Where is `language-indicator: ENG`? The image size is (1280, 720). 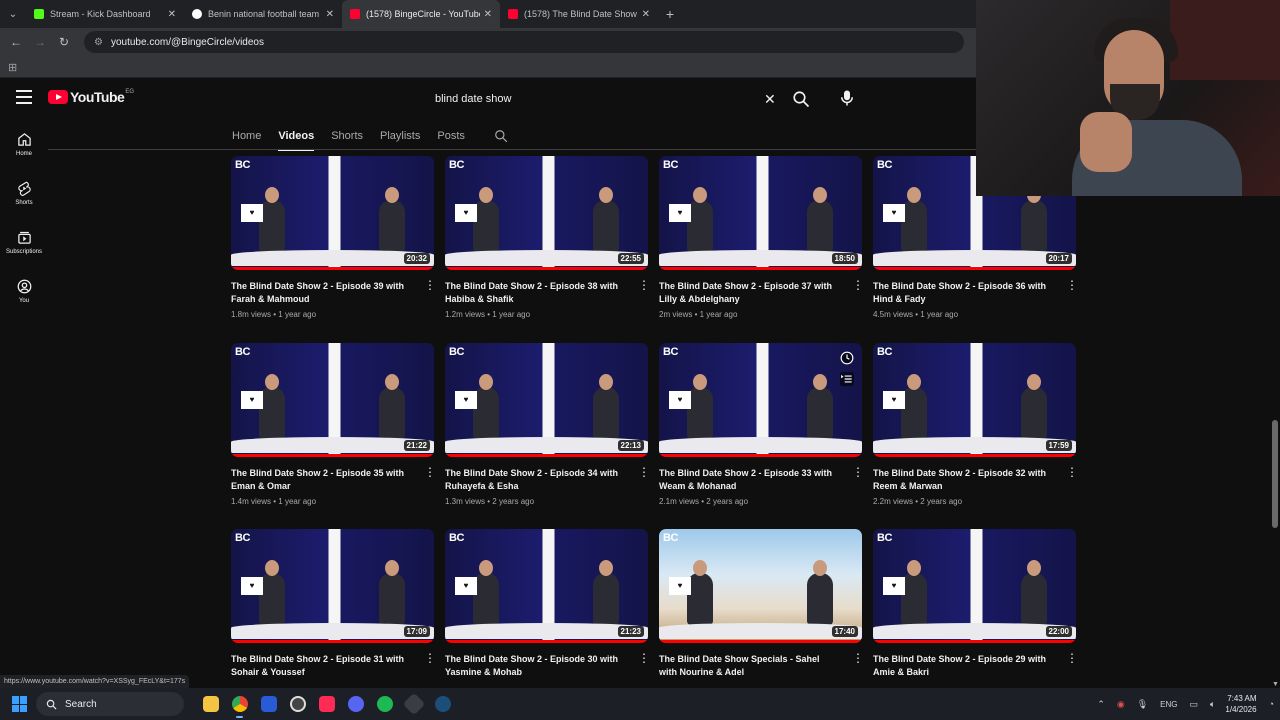 language-indicator: ENG is located at coordinates (1168, 704).